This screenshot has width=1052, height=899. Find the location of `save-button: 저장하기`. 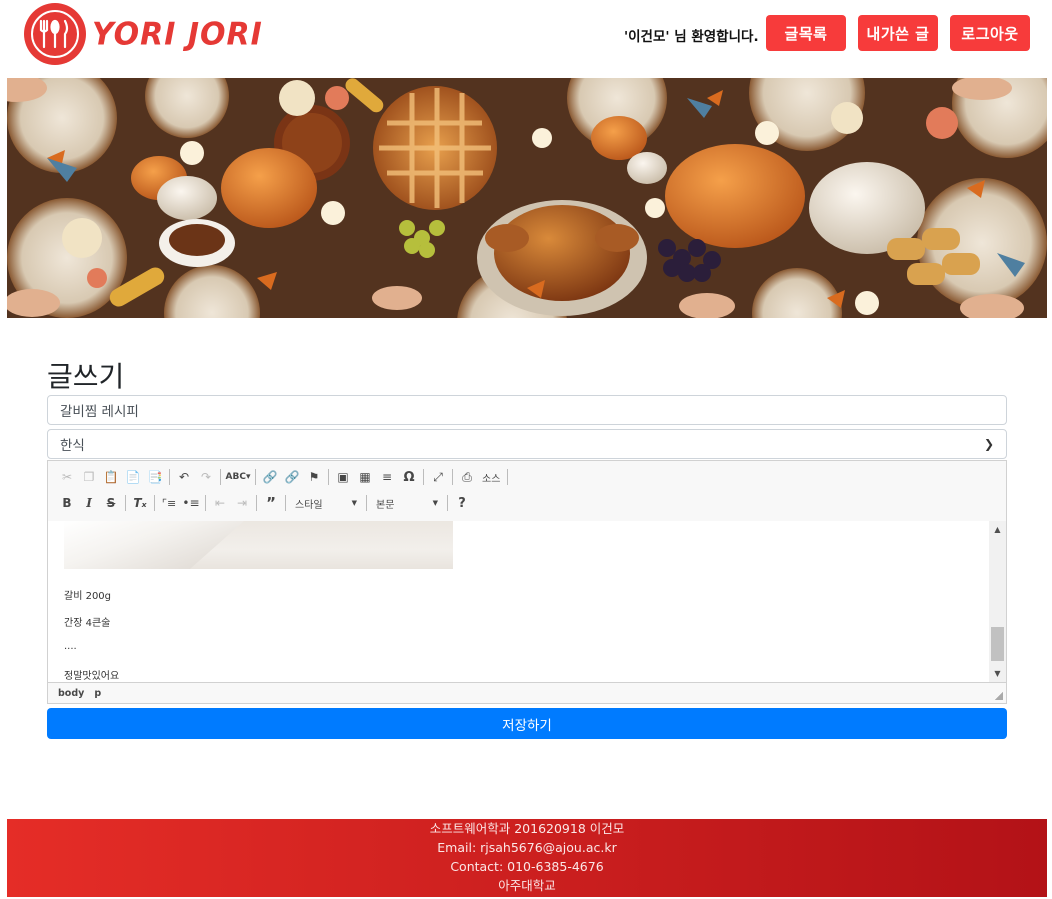

save-button: 저장하기 is located at coordinates (527, 723).